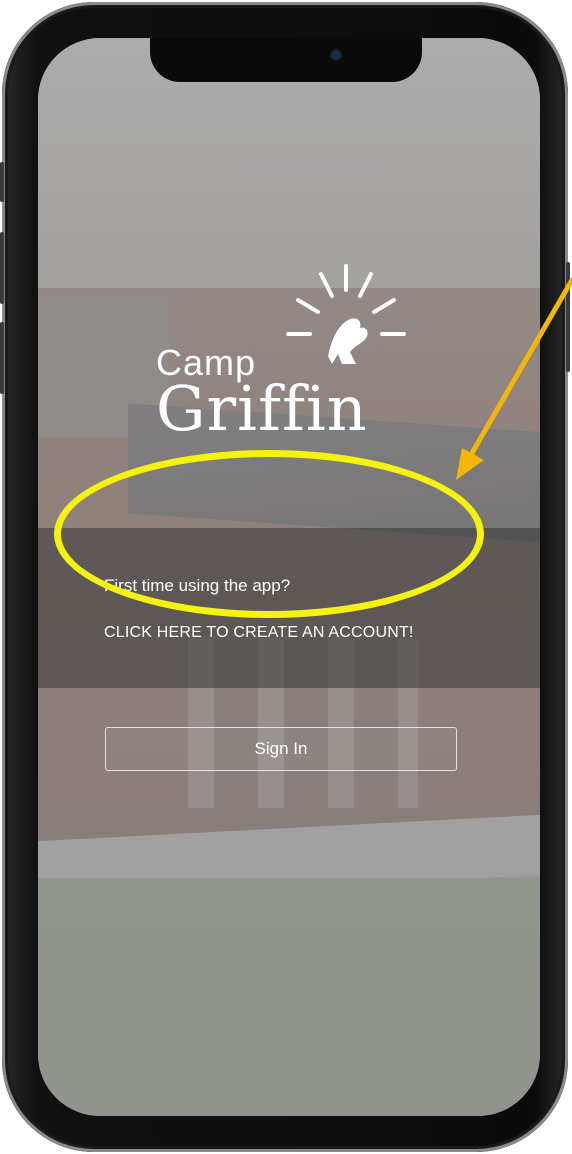 This screenshot has width=572, height=1154. What do you see at coordinates (568, 317) in the screenshot?
I see `power-button` at bounding box center [568, 317].